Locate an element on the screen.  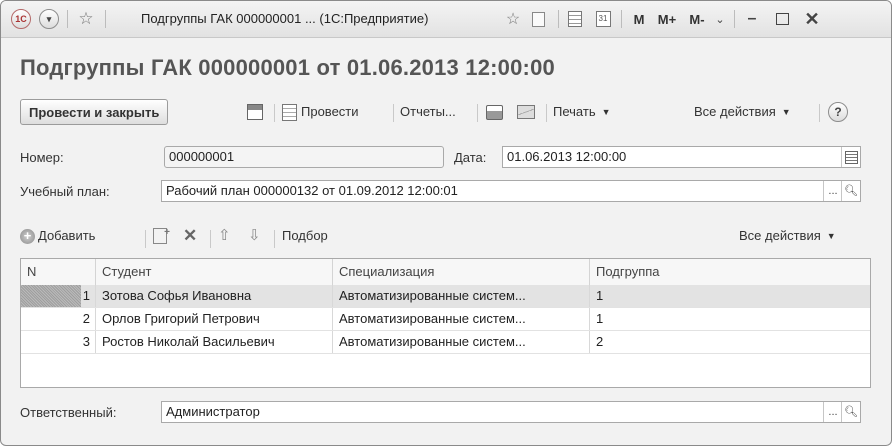
add-row-button: + Добавить is located at coordinates (57, 236).